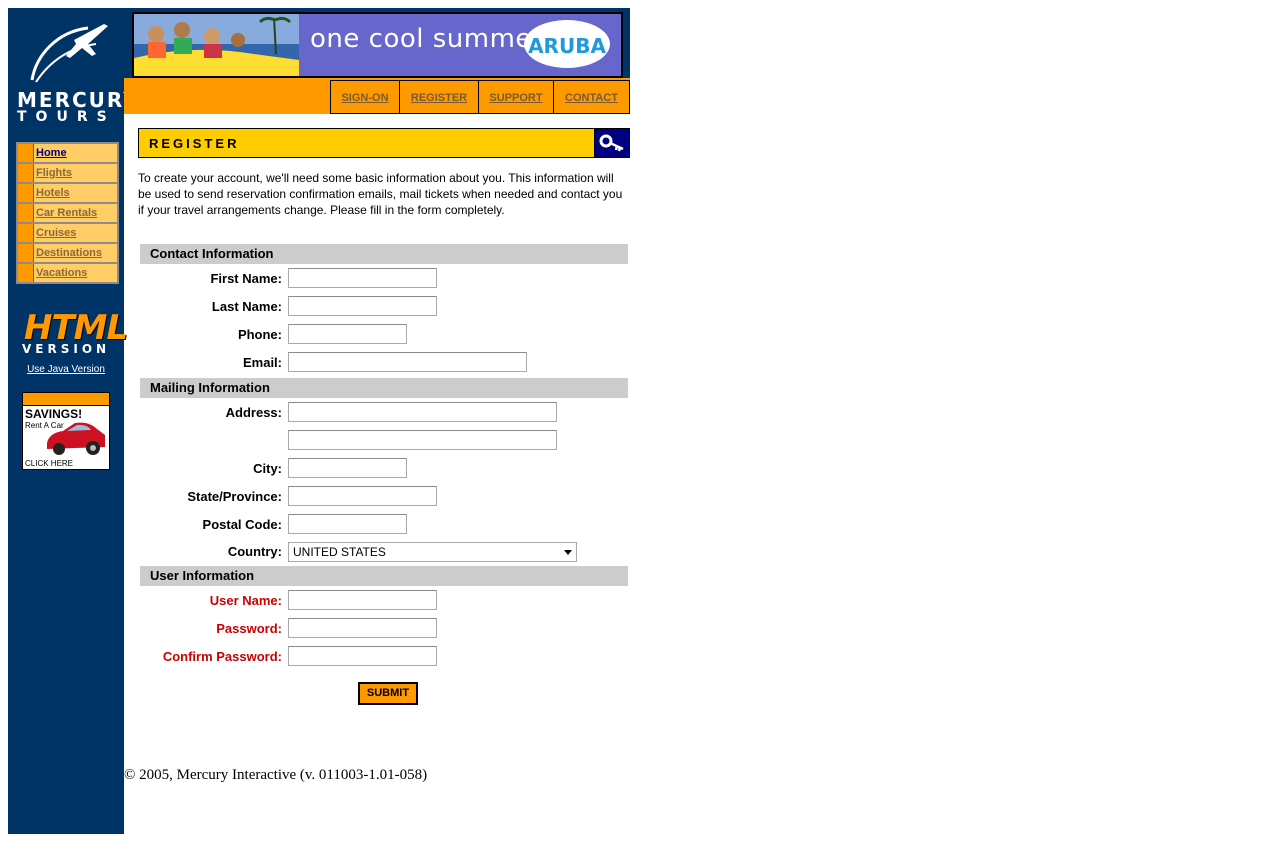 The width and height of the screenshot is (1266, 842). What do you see at coordinates (66, 349) in the screenshot?
I see `html-badge-sub: VERSION` at bounding box center [66, 349].